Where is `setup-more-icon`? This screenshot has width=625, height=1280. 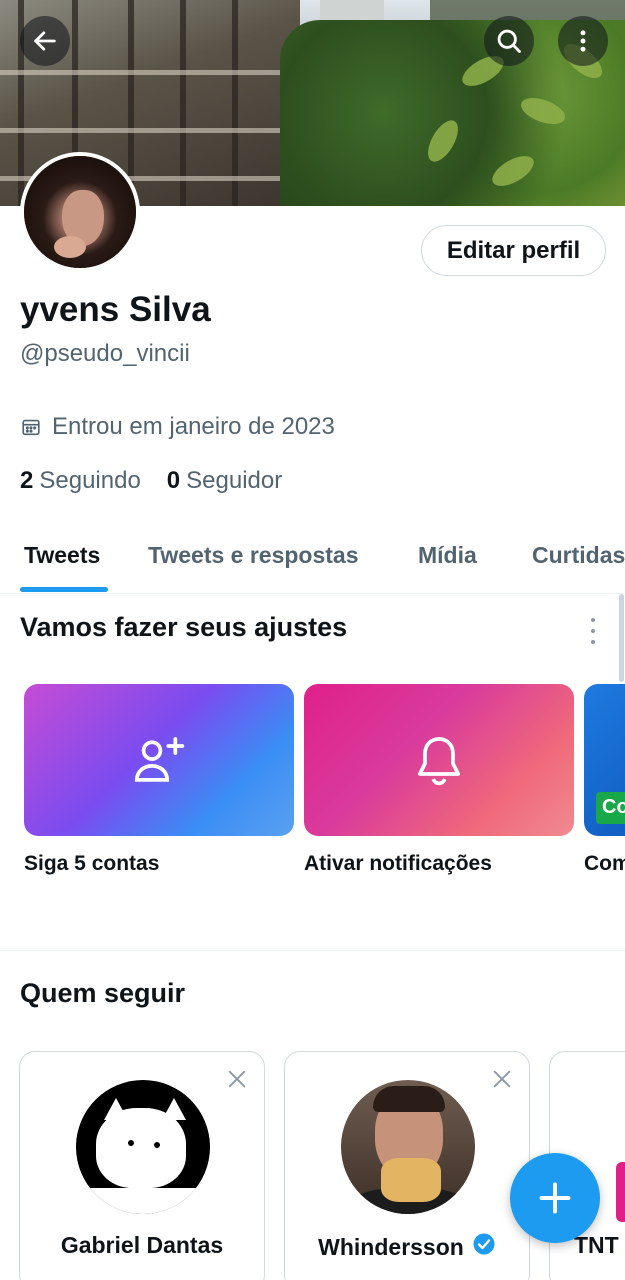
setup-more-icon is located at coordinates (593, 631).